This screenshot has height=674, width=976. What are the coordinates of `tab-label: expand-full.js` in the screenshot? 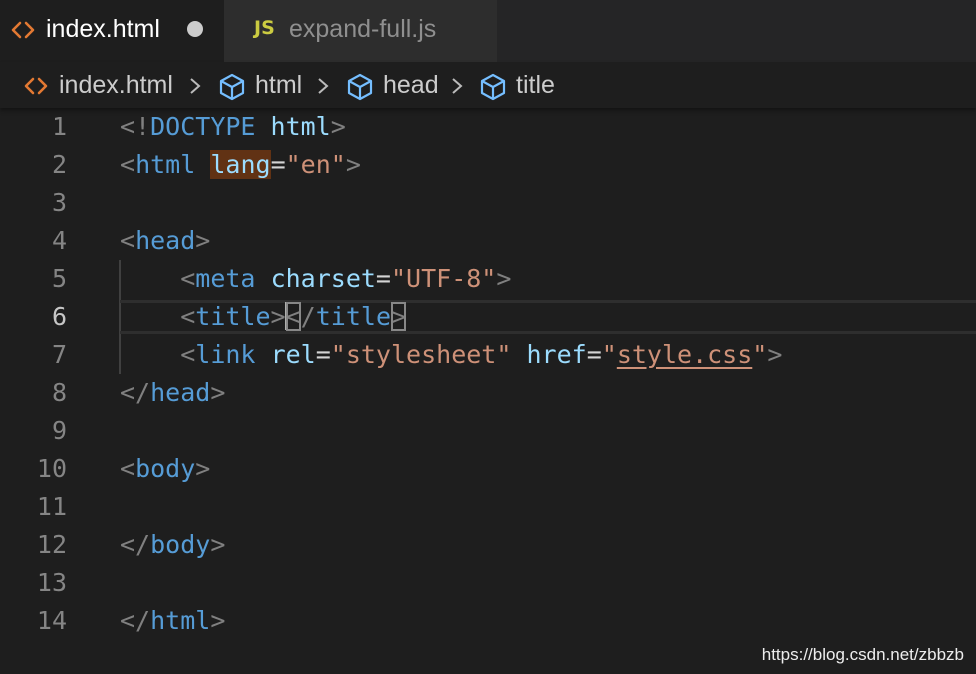 It's located at (363, 29).